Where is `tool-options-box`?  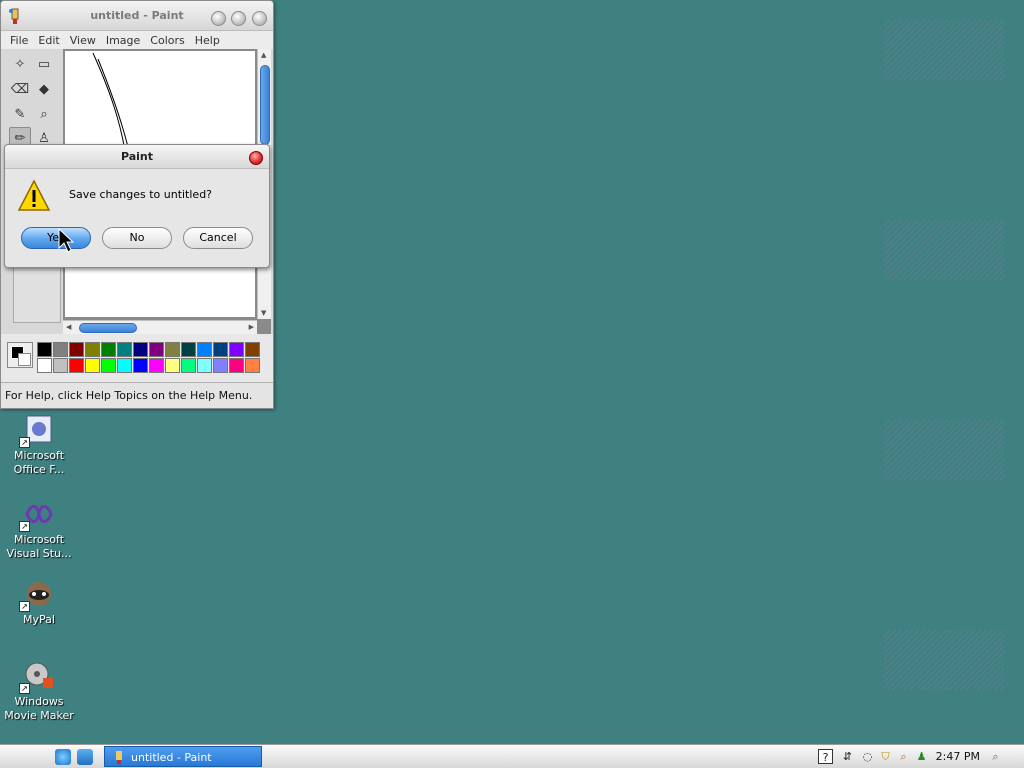 tool-options-box is located at coordinates (37, 293).